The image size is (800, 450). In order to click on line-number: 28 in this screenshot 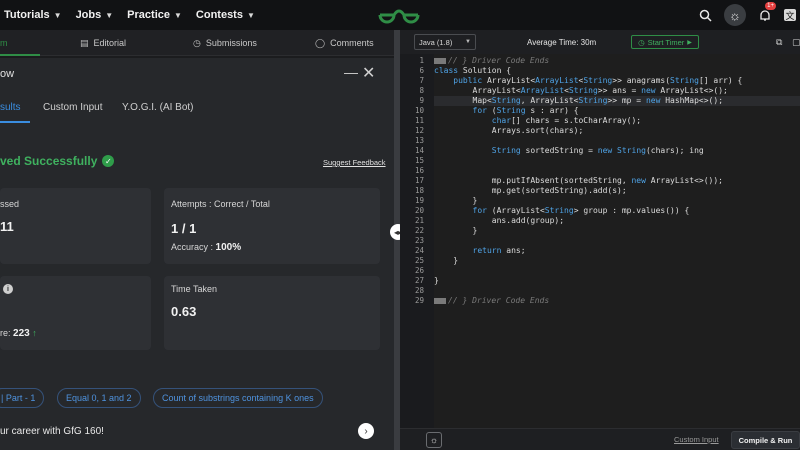, I will do `click(419, 290)`.